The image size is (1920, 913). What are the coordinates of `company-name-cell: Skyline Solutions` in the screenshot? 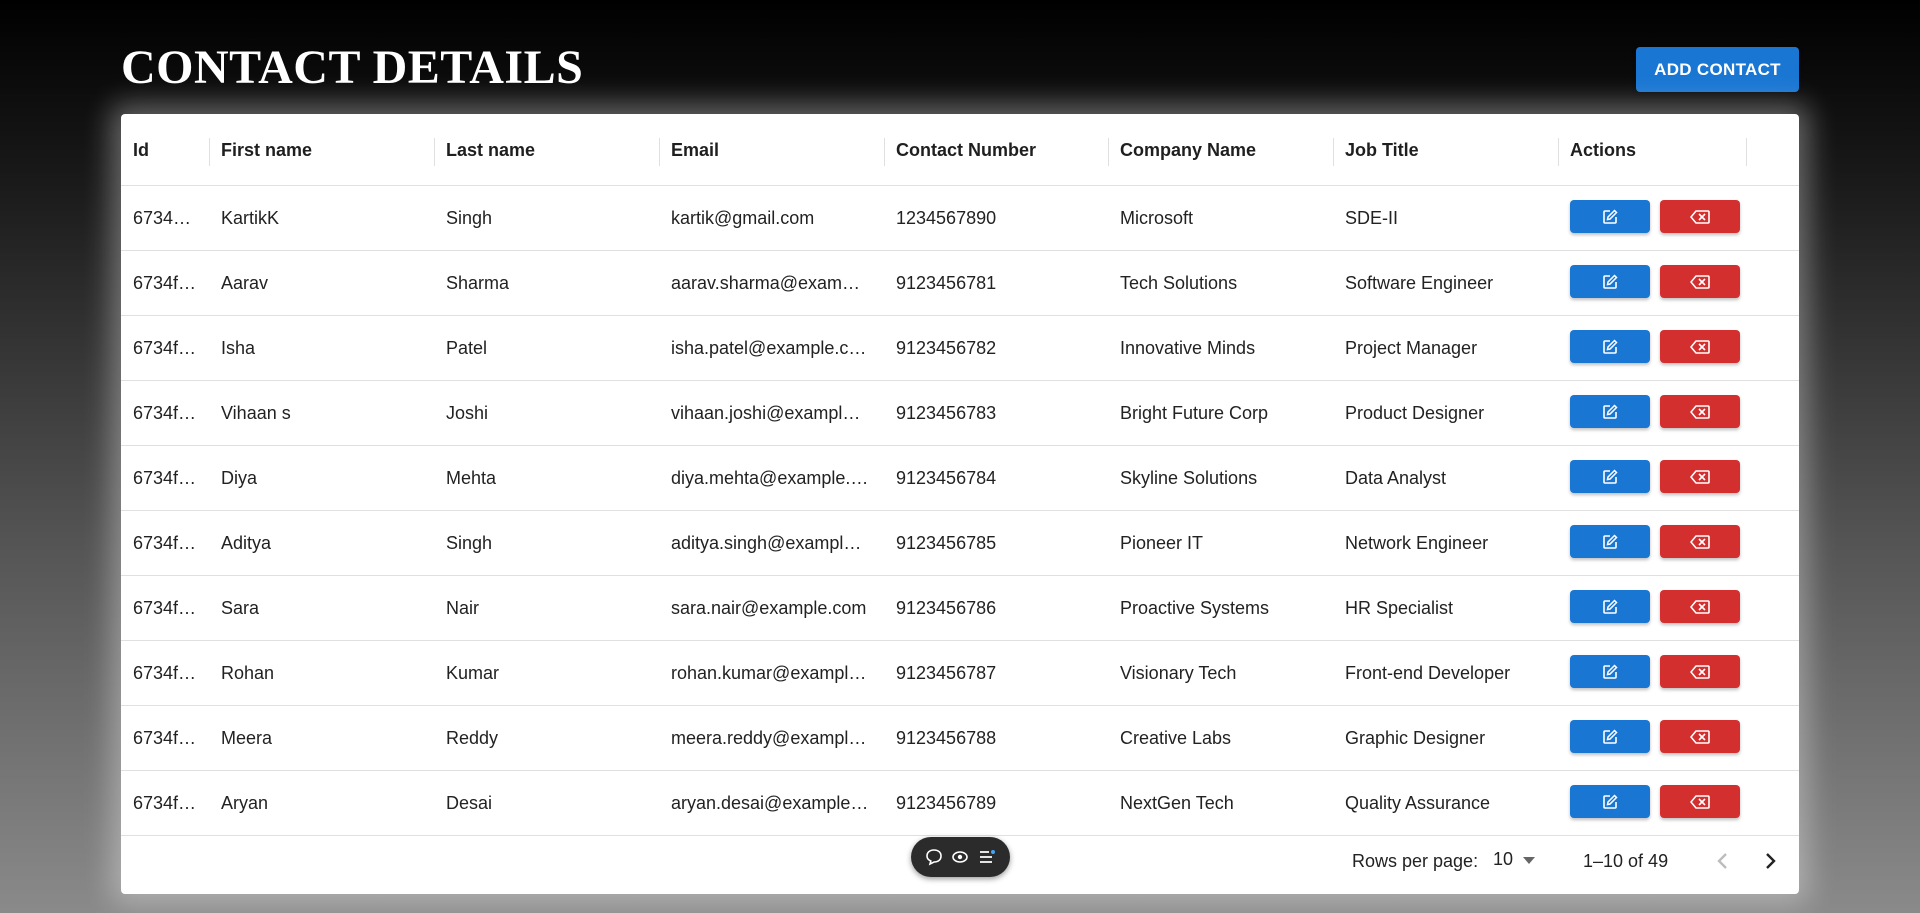 It's located at (1218, 478).